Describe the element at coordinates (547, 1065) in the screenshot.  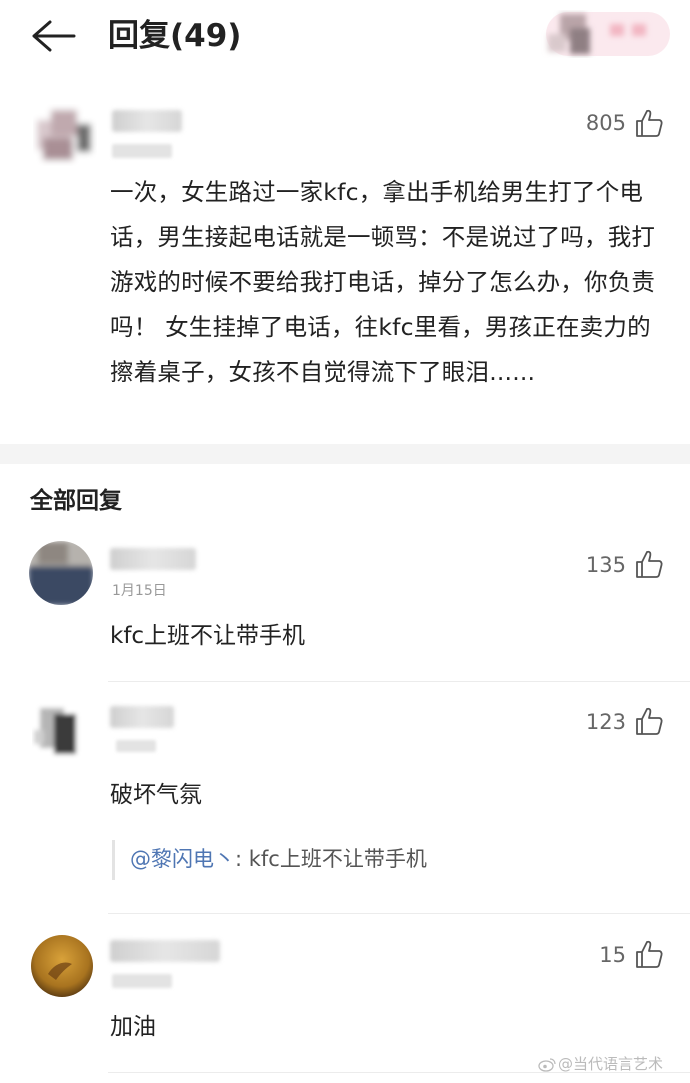
I see `weibo-icon` at that location.